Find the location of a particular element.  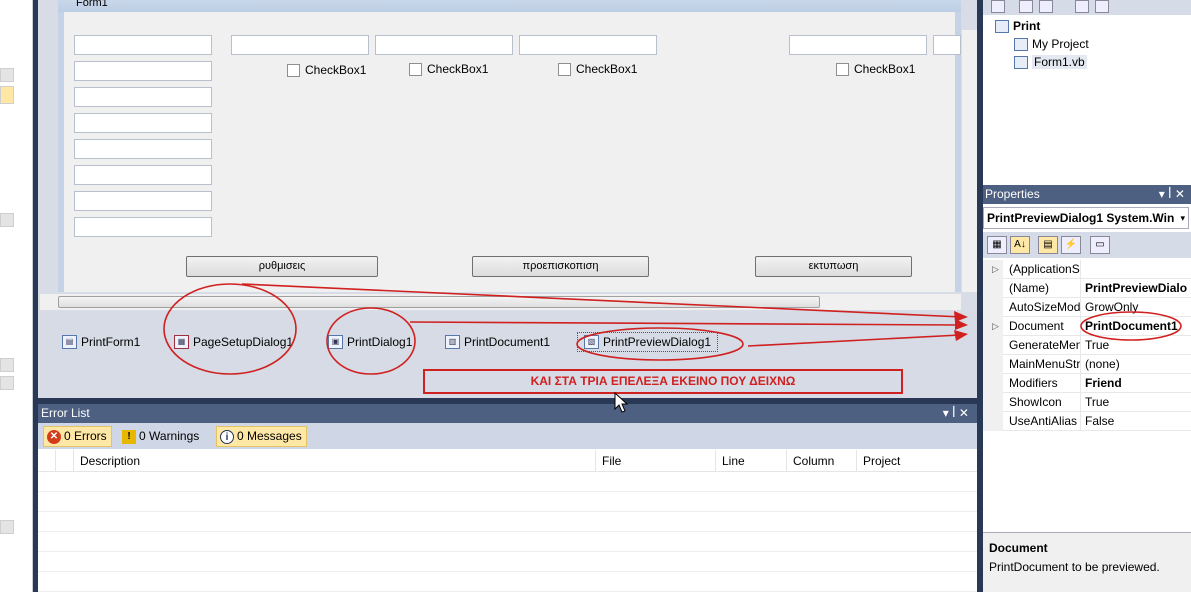

properties-view-icon: ▤ is located at coordinates (1048, 245).